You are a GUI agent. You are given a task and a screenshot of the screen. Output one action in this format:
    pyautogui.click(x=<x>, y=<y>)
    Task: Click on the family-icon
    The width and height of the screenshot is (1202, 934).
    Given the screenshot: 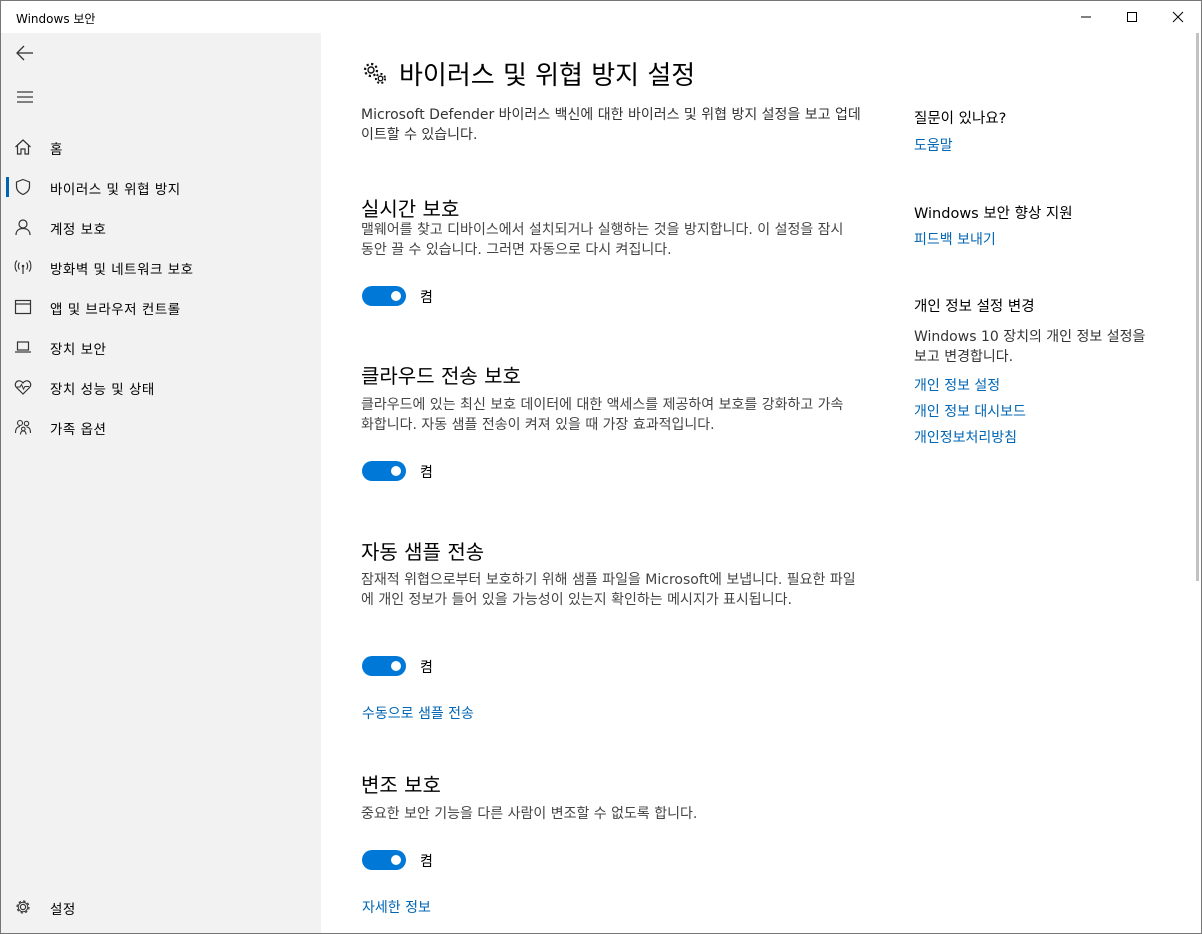 What is the action you would take?
    pyautogui.click(x=23, y=427)
    